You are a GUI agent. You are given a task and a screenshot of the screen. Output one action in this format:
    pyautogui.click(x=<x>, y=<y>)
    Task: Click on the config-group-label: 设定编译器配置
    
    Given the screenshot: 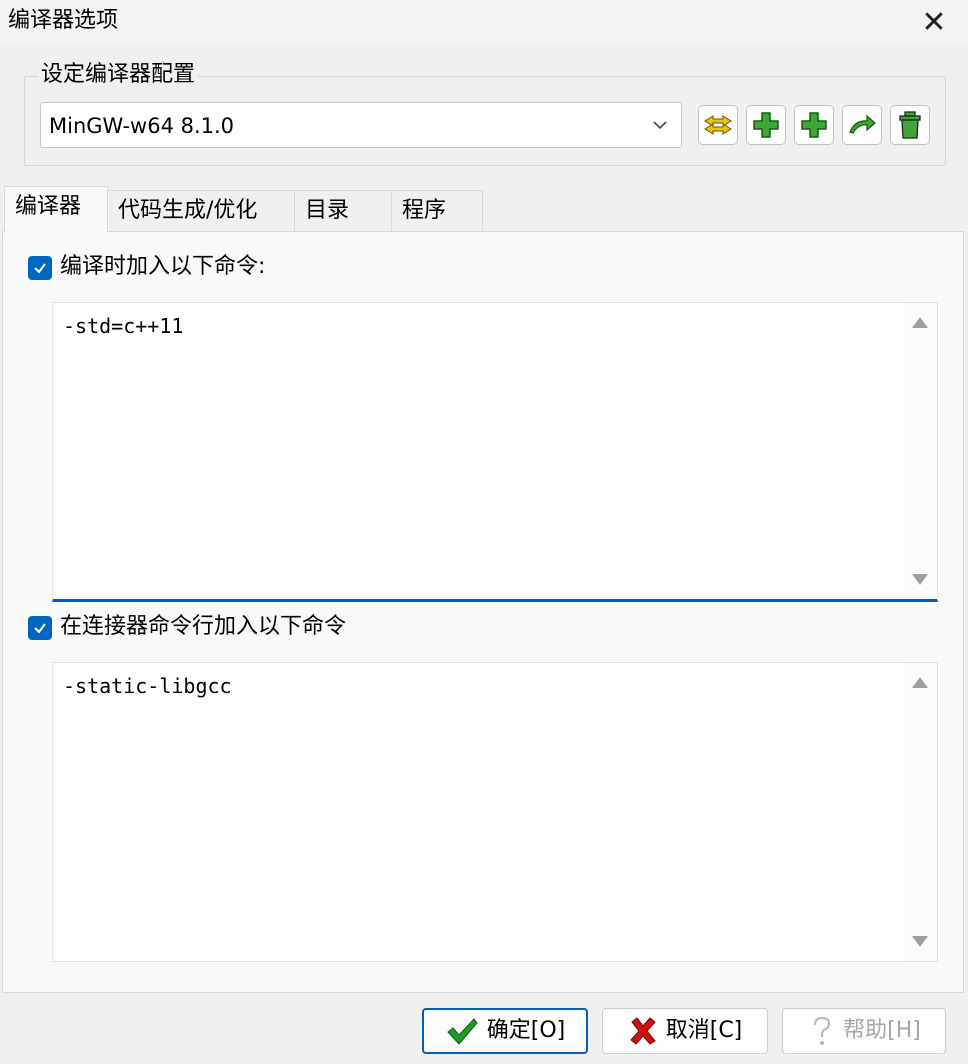 What is the action you would take?
    pyautogui.click(x=118, y=75)
    